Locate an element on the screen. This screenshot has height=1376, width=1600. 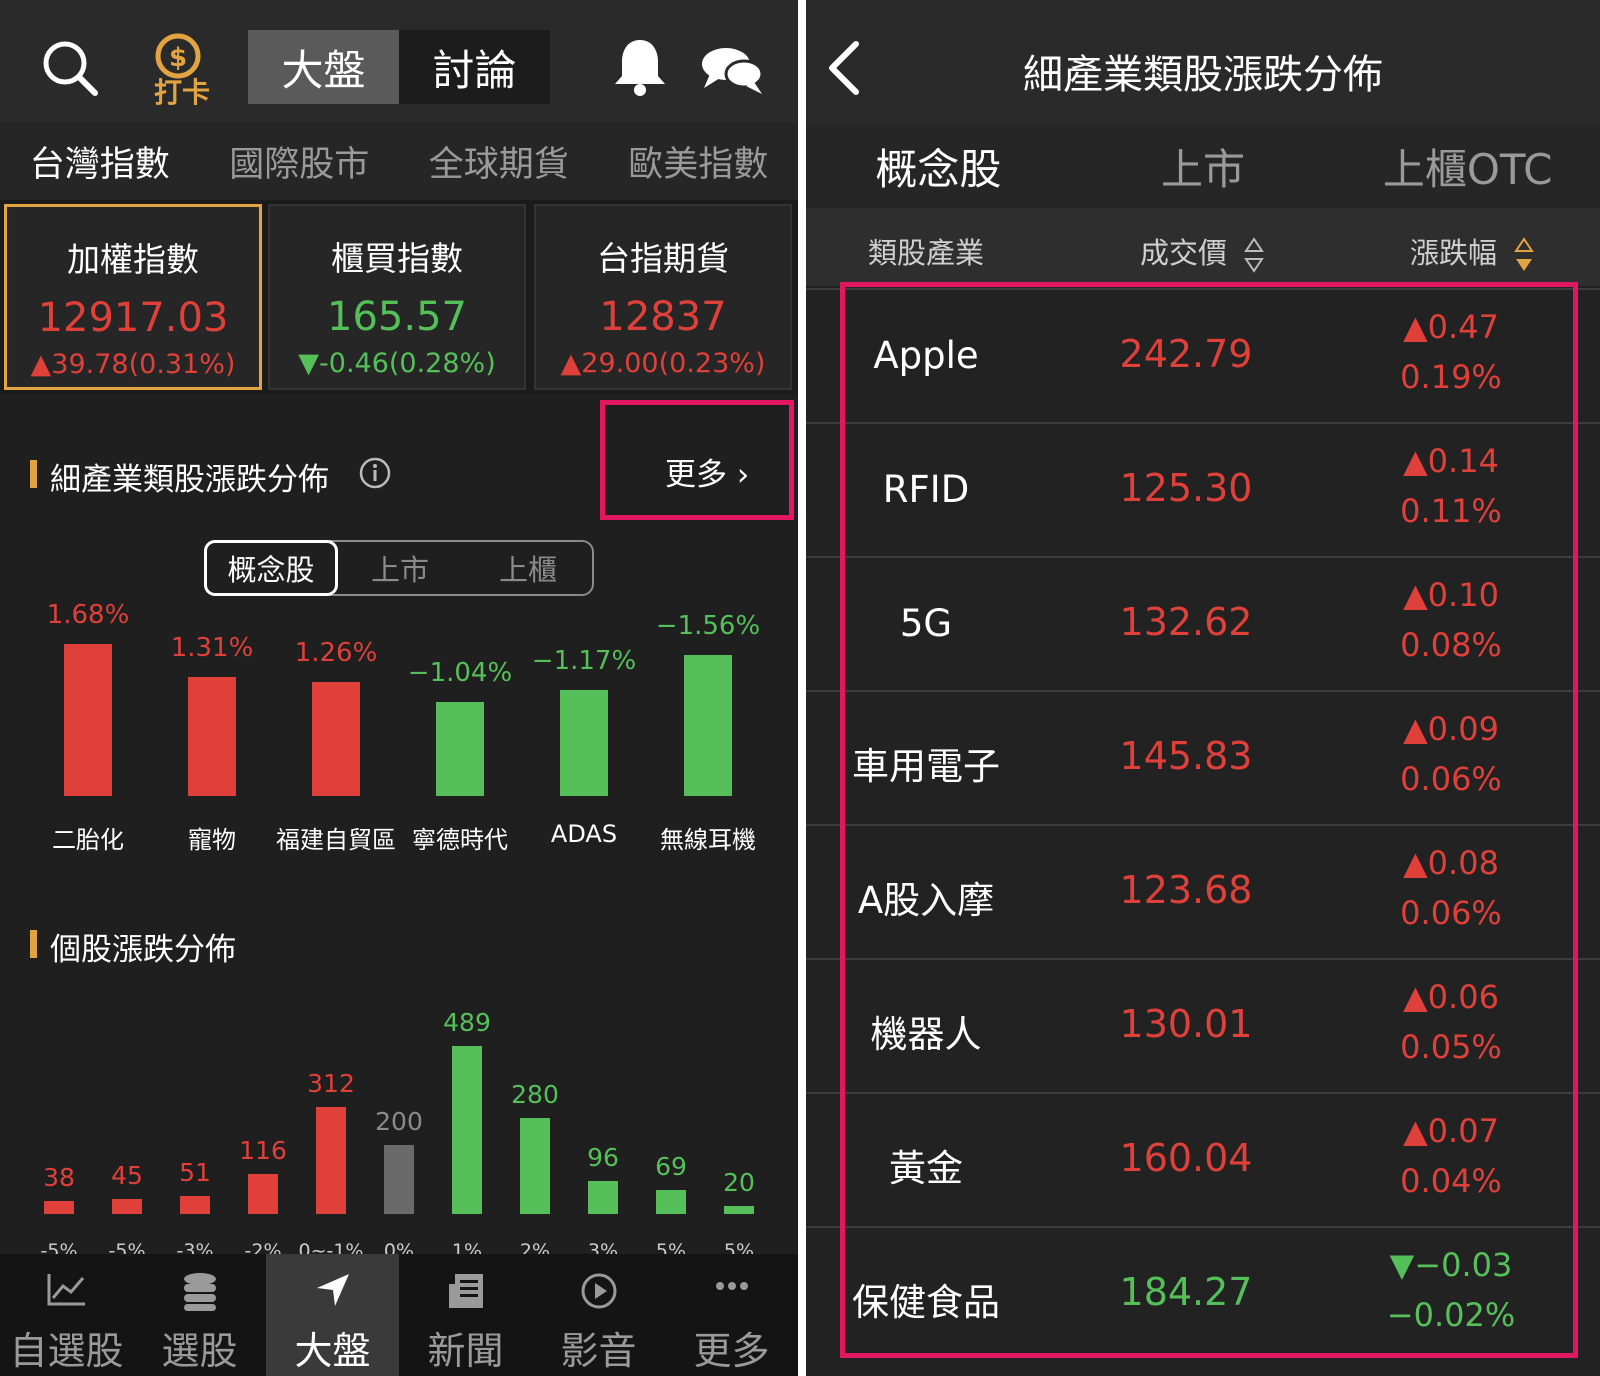
col-price: 成交價 is located at coordinates (1202, 251).